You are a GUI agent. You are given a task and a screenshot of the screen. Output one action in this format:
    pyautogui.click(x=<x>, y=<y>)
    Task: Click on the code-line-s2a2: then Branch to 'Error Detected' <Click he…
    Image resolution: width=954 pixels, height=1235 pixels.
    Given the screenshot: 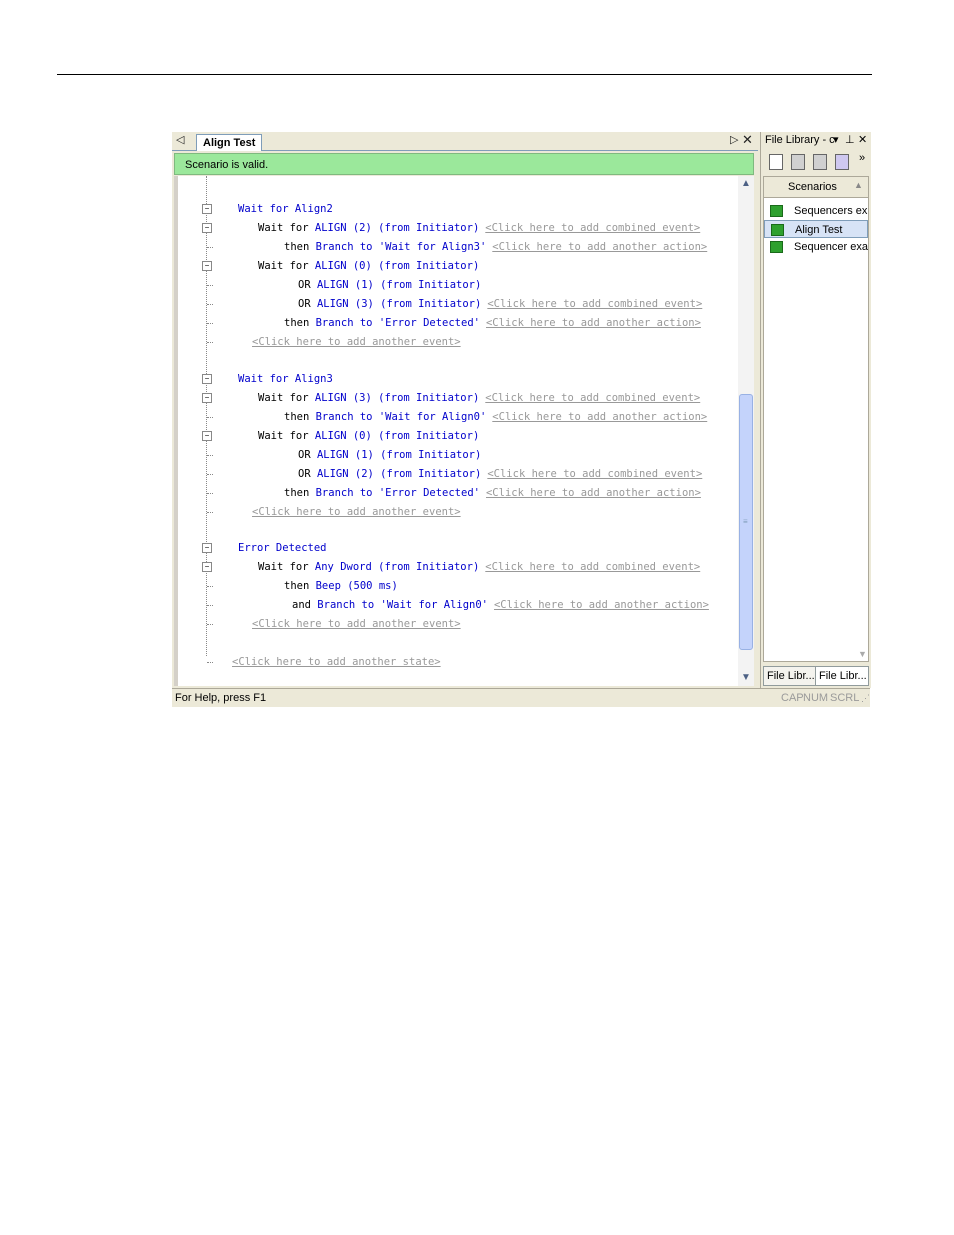 What is the action you would take?
    pyautogui.click(x=492, y=493)
    